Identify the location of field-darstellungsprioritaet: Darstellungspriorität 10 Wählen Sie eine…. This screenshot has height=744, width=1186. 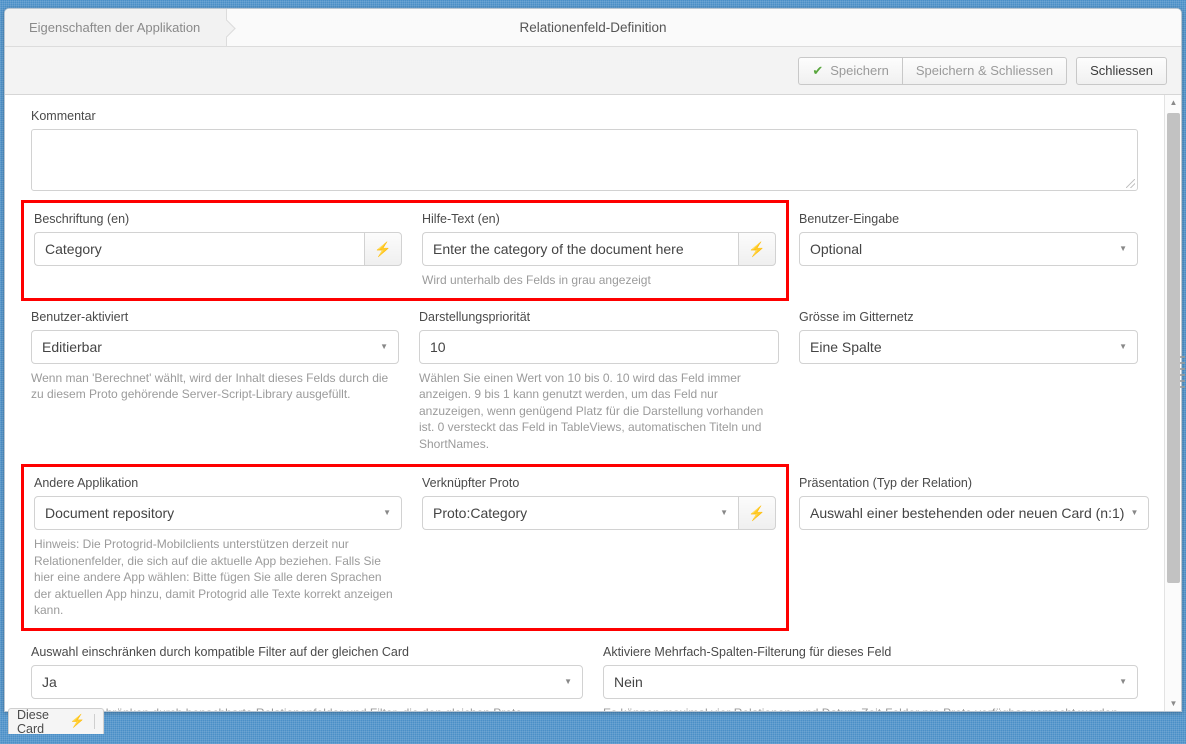
(599, 381).